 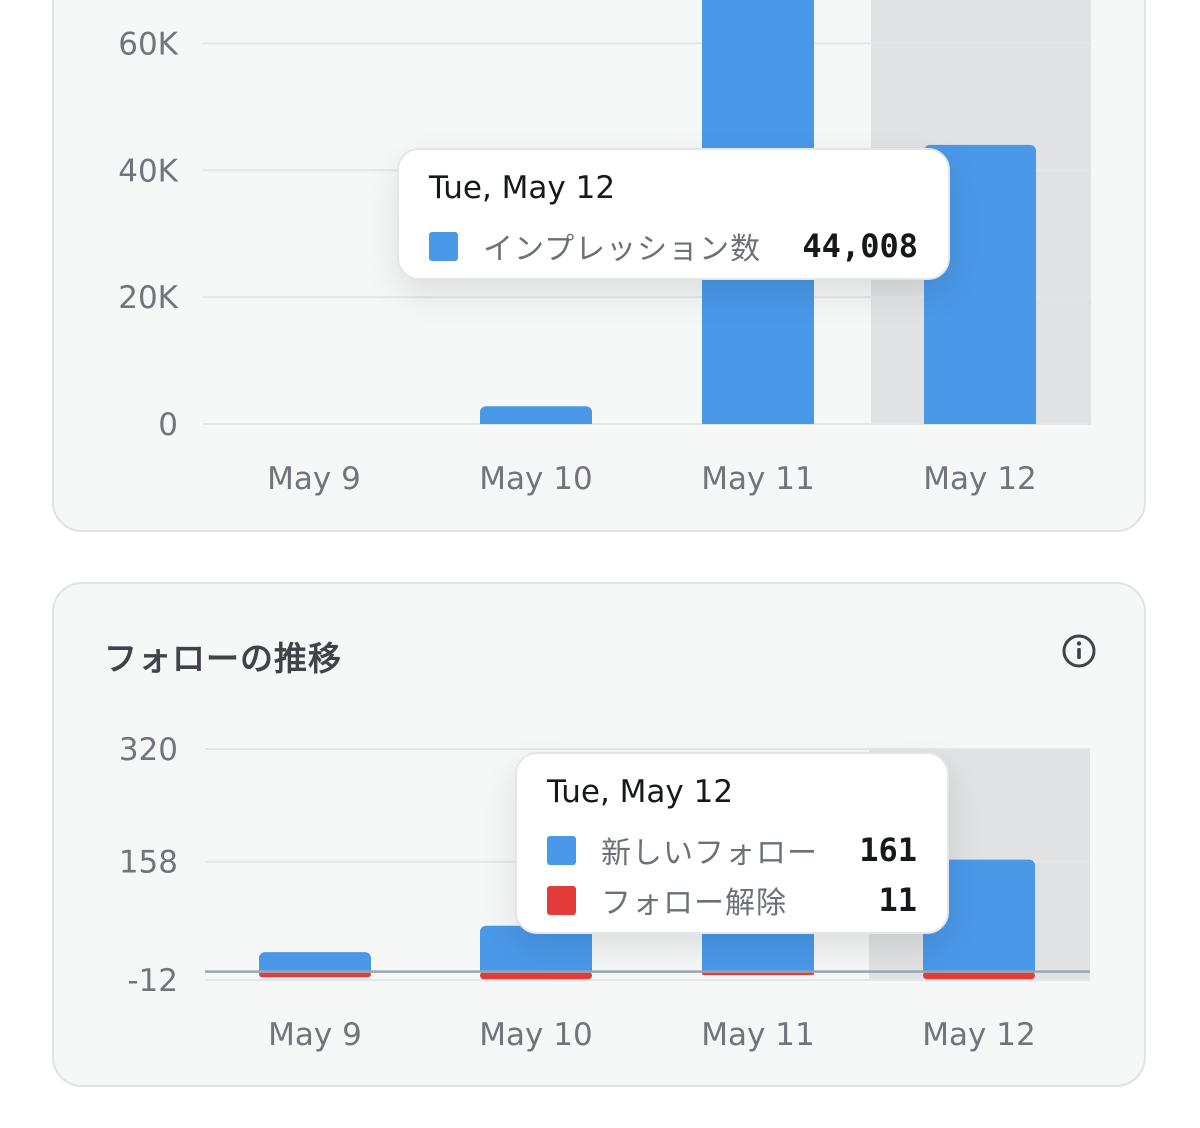 I want to click on y-tick-label: -12, so click(x=152, y=981).